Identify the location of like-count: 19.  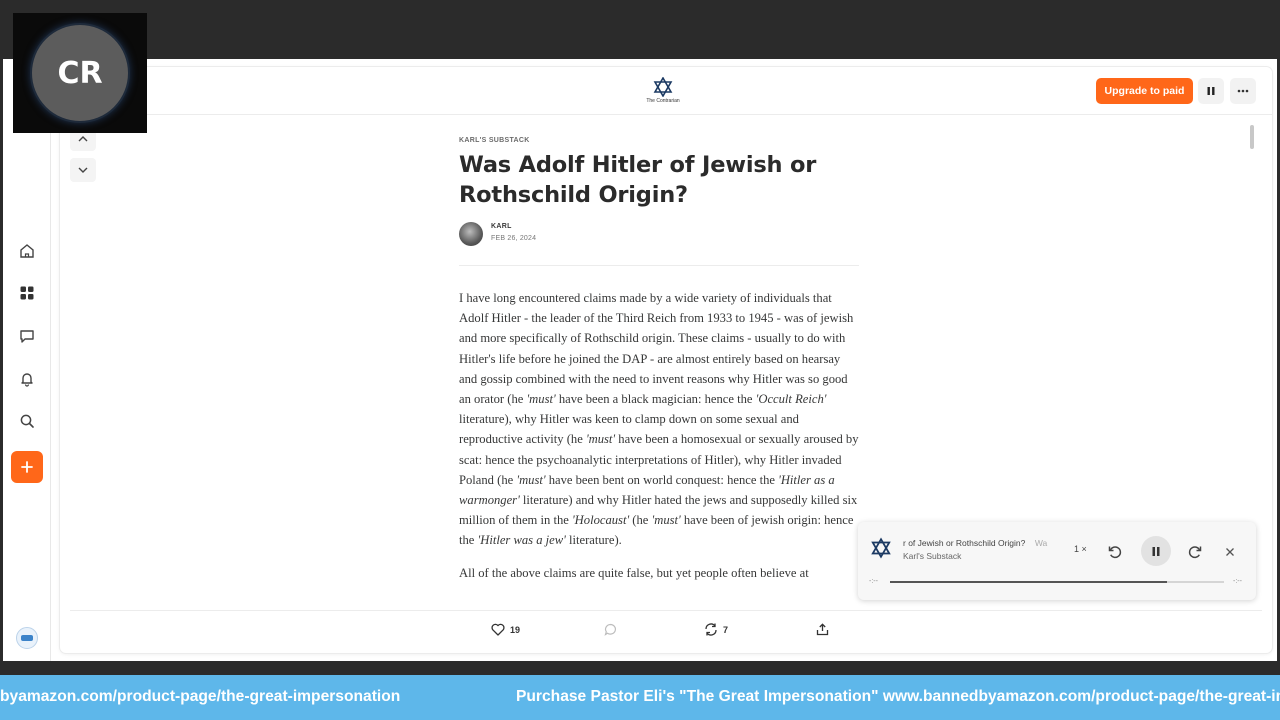
(515, 629).